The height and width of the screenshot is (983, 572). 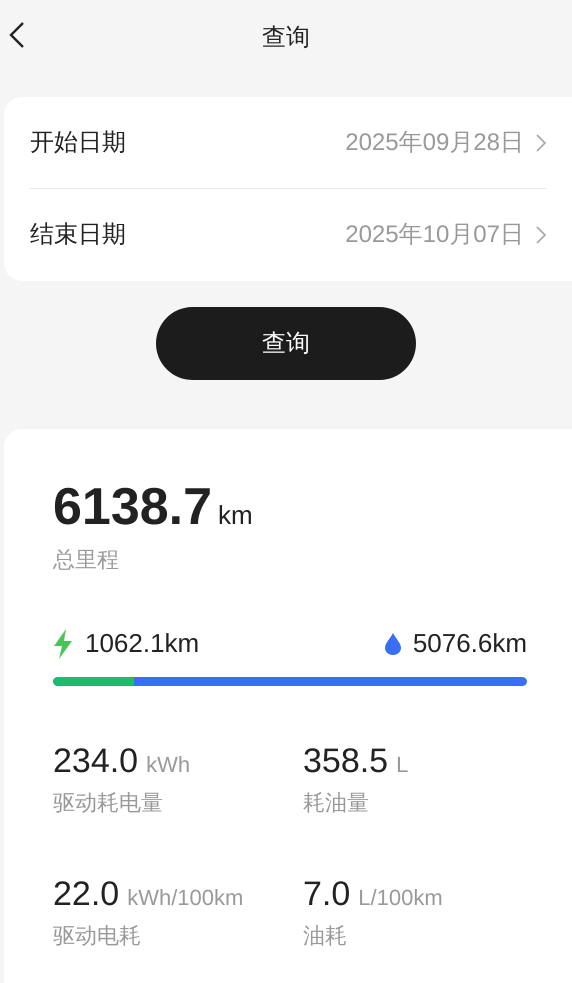 What do you see at coordinates (185, 898) in the screenshot?
I see `stat-unit: kWh/100km` at bounding box center [185, 898].